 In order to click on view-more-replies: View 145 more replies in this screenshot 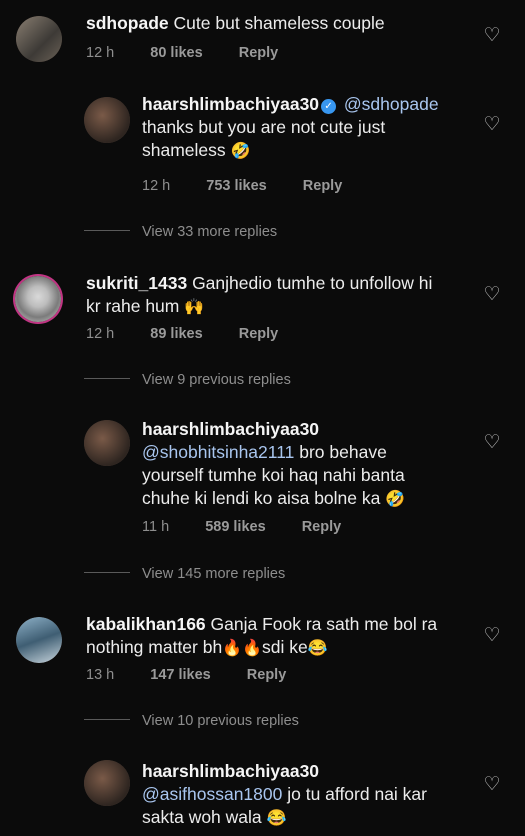, I will do `click(184, 574)`.